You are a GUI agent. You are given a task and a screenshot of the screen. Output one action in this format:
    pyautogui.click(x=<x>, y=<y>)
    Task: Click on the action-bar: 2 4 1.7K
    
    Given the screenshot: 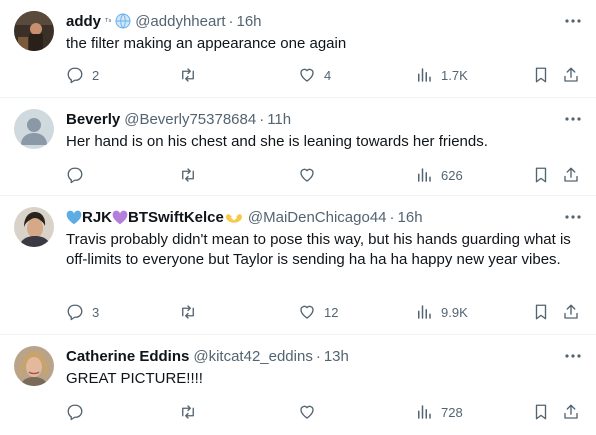 What is the action you would take?
    pyautogui.click(x=324, y=75)
    